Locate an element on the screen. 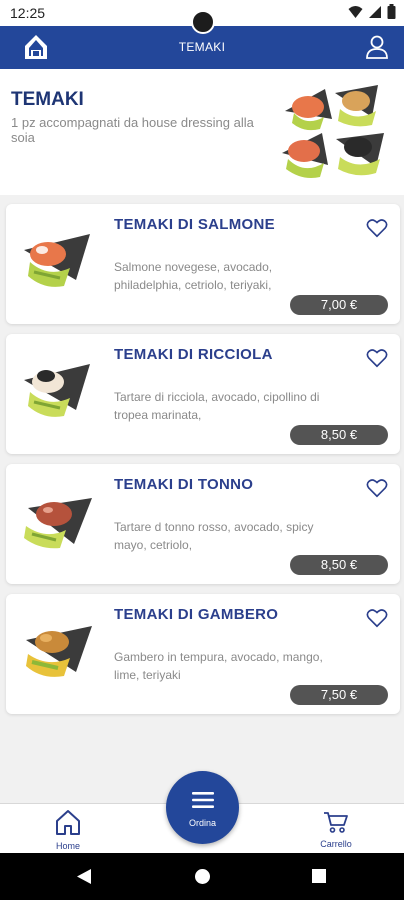 This screenshot has width=404, height=900. signal-icon is located at coordinates (375, 11).